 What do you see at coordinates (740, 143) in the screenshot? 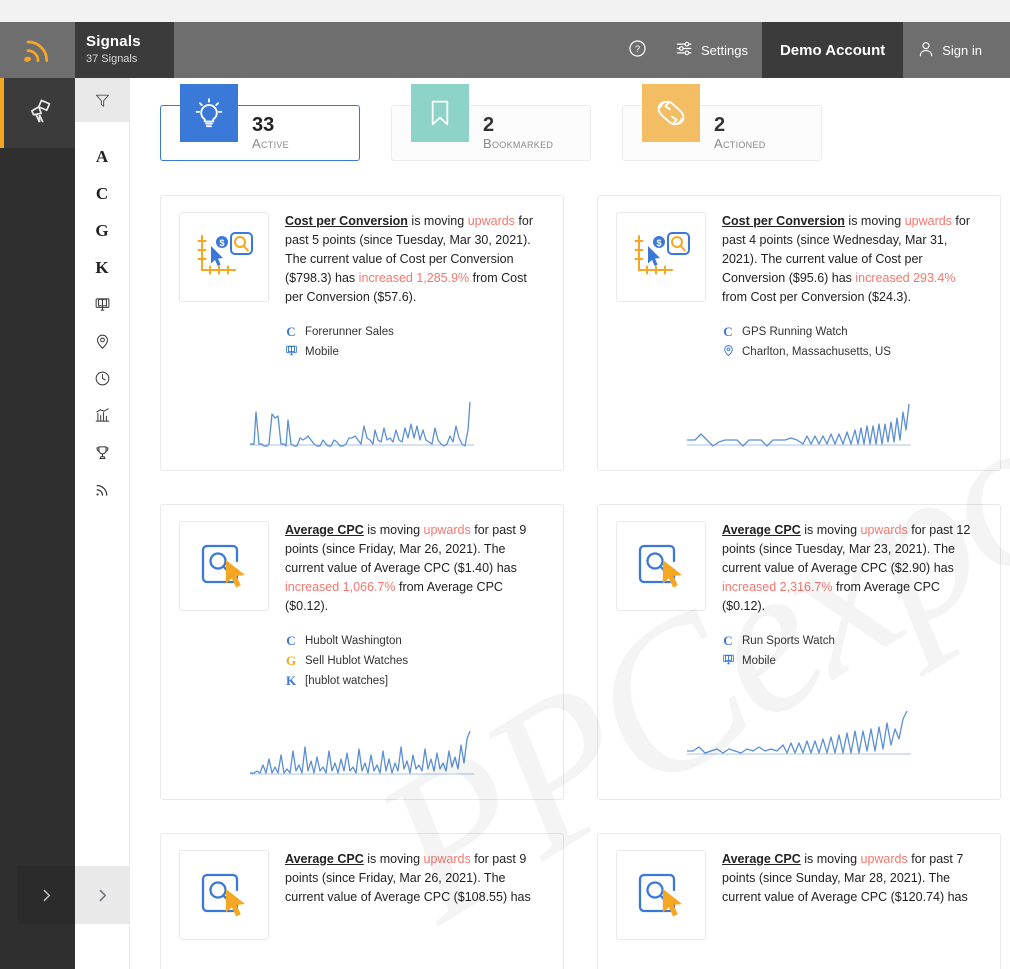
I see `stat-label: Actioned` at bounding box center [740, 143].